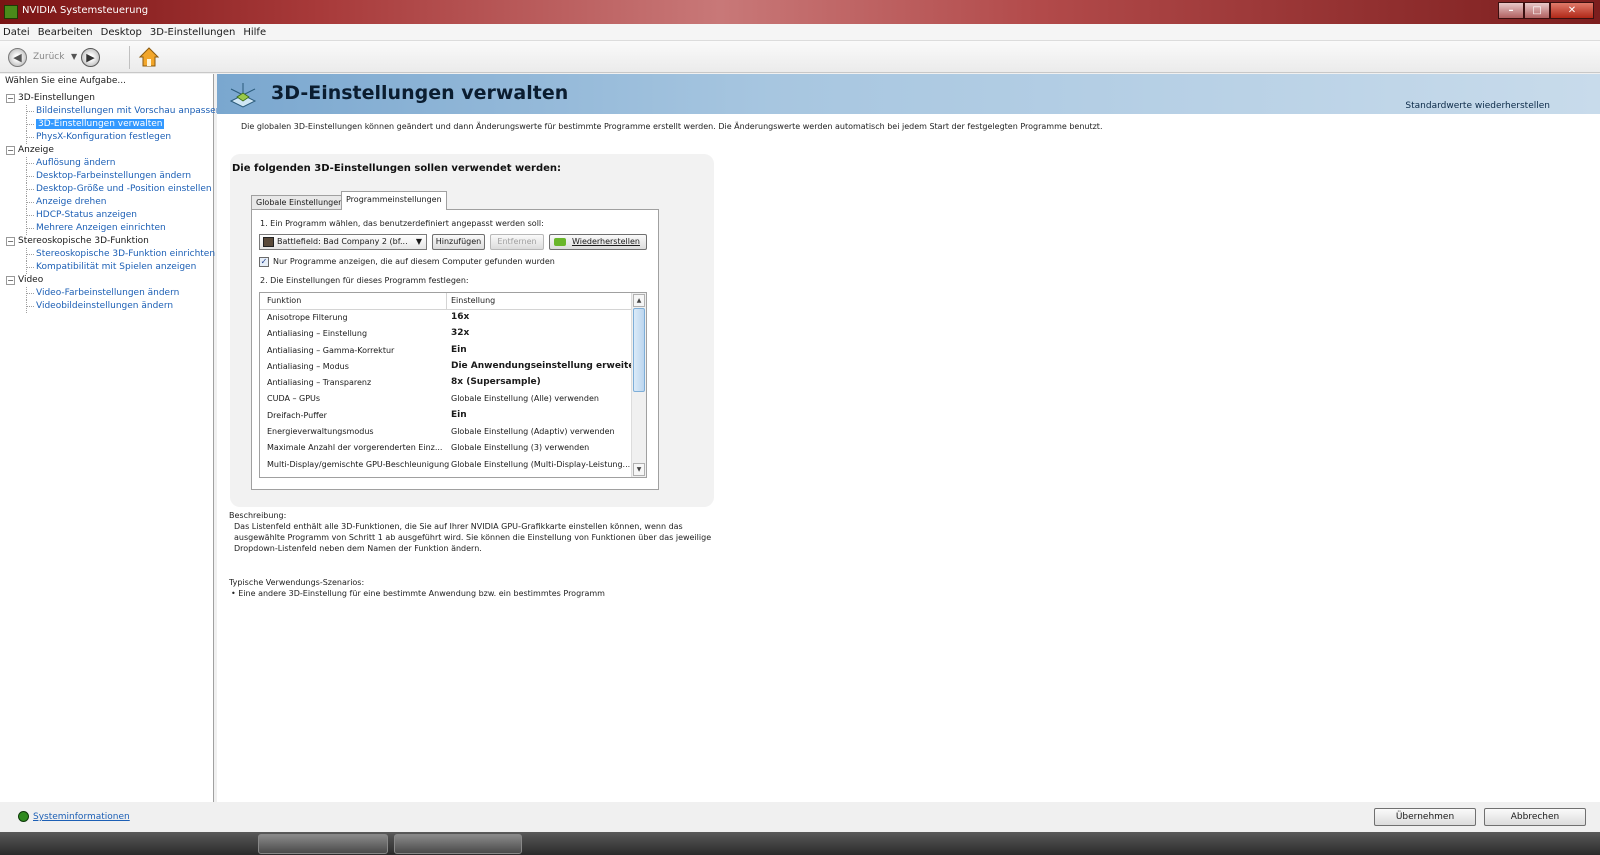  What do you see at coordinates (639, 469) in the screenshot?
I see `scroll-down-icon: ▼` at bounding box center [639, 469].